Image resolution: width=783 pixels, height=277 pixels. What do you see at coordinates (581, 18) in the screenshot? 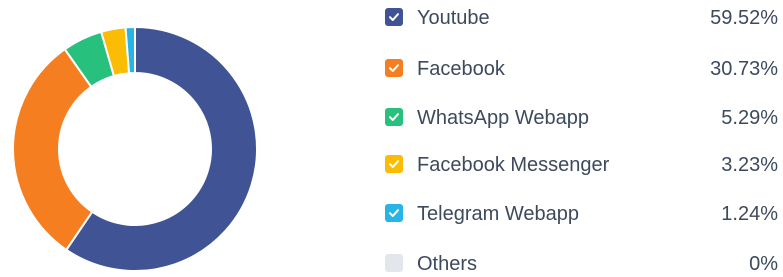
I see `legend-item: Youtube 59.52%` at bounding box center [581, 18].